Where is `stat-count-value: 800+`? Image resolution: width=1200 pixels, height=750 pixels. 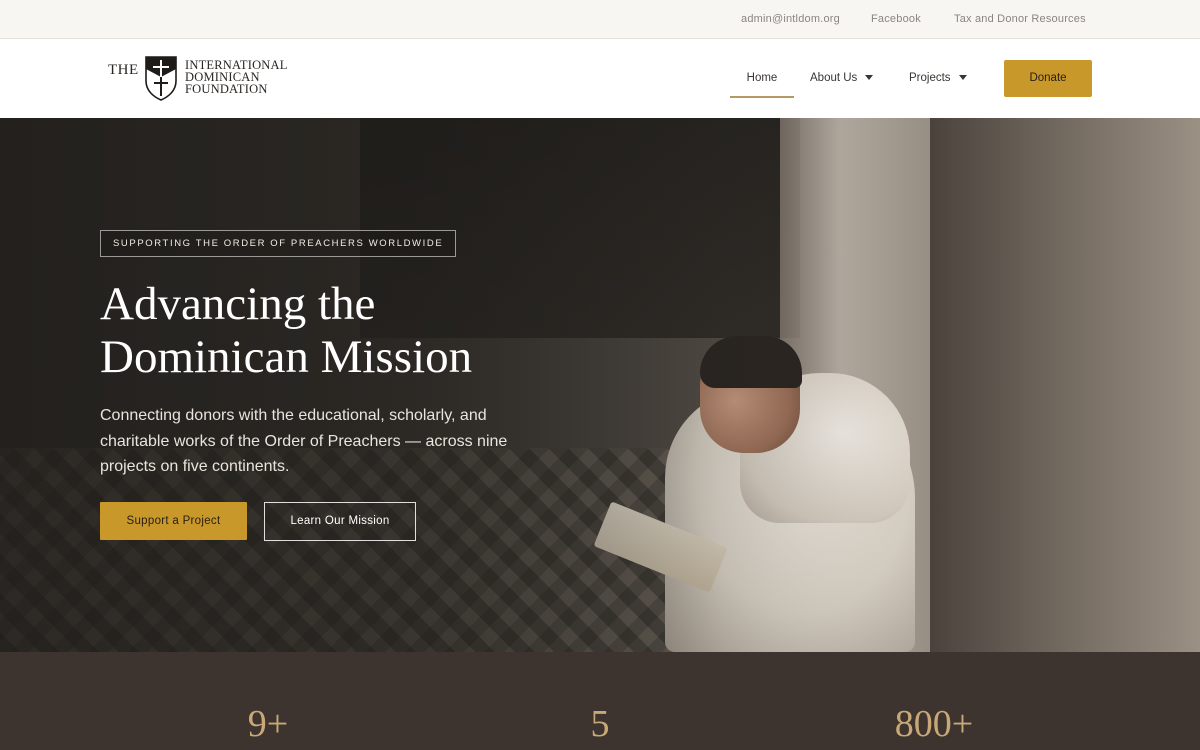 stat-count-value: 800+ is located at coordinates (934, 724).